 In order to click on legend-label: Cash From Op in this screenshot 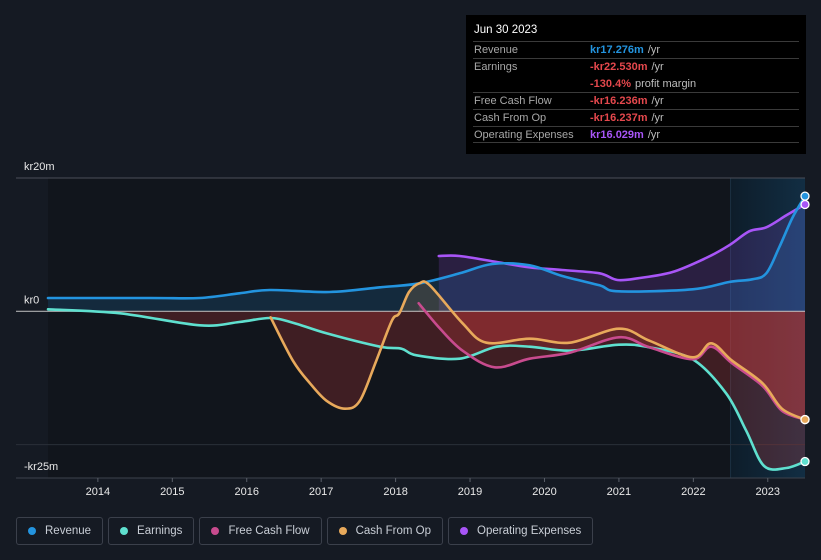, I will do `click(393, 531)`.